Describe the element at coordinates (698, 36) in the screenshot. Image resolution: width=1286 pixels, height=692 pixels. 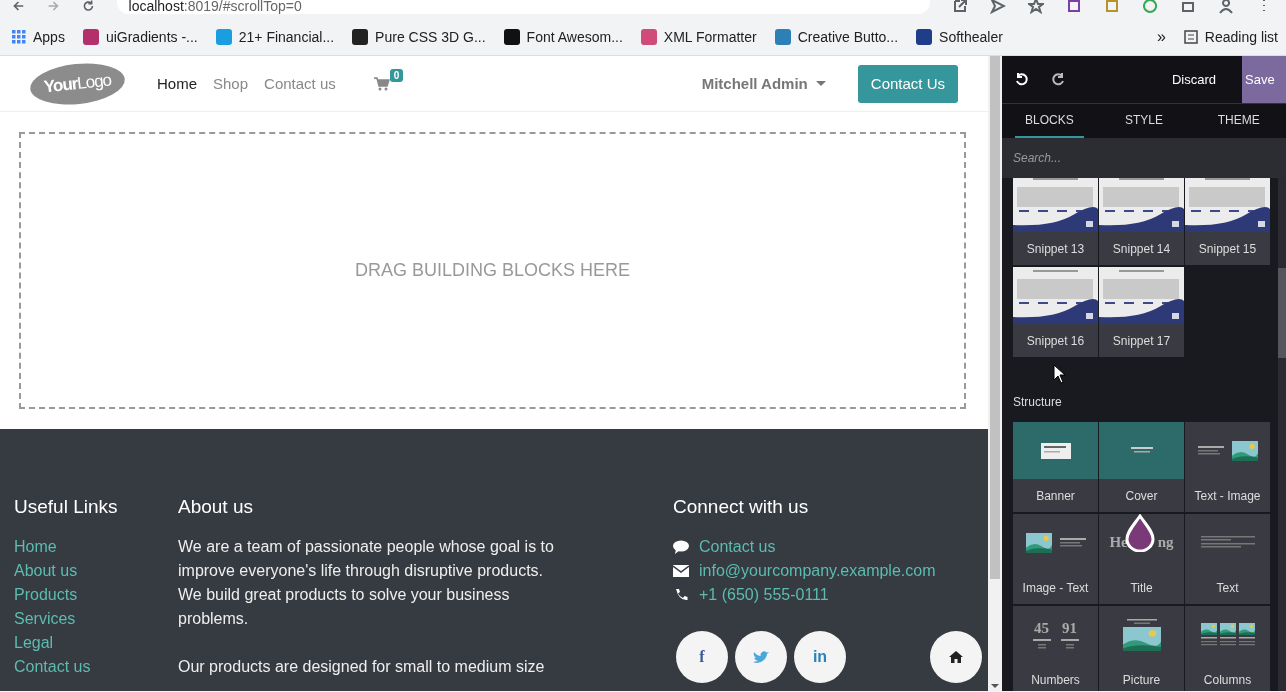
I see `bookmark-link: XML Formatter` at that location.